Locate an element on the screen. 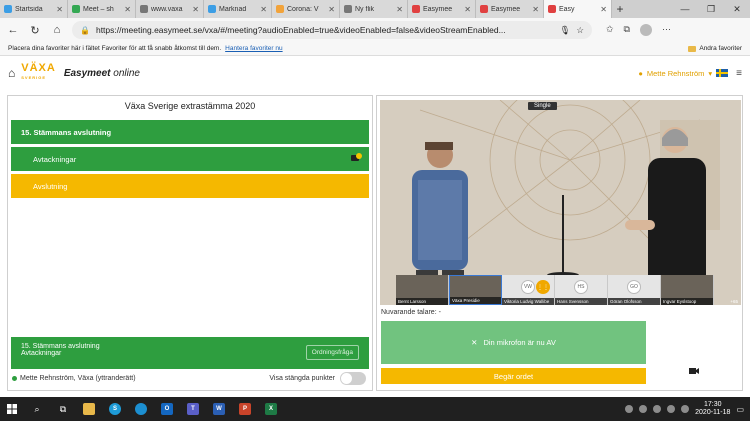  browser-tab: Startsida ✕ is located at coordinates (34, 9).